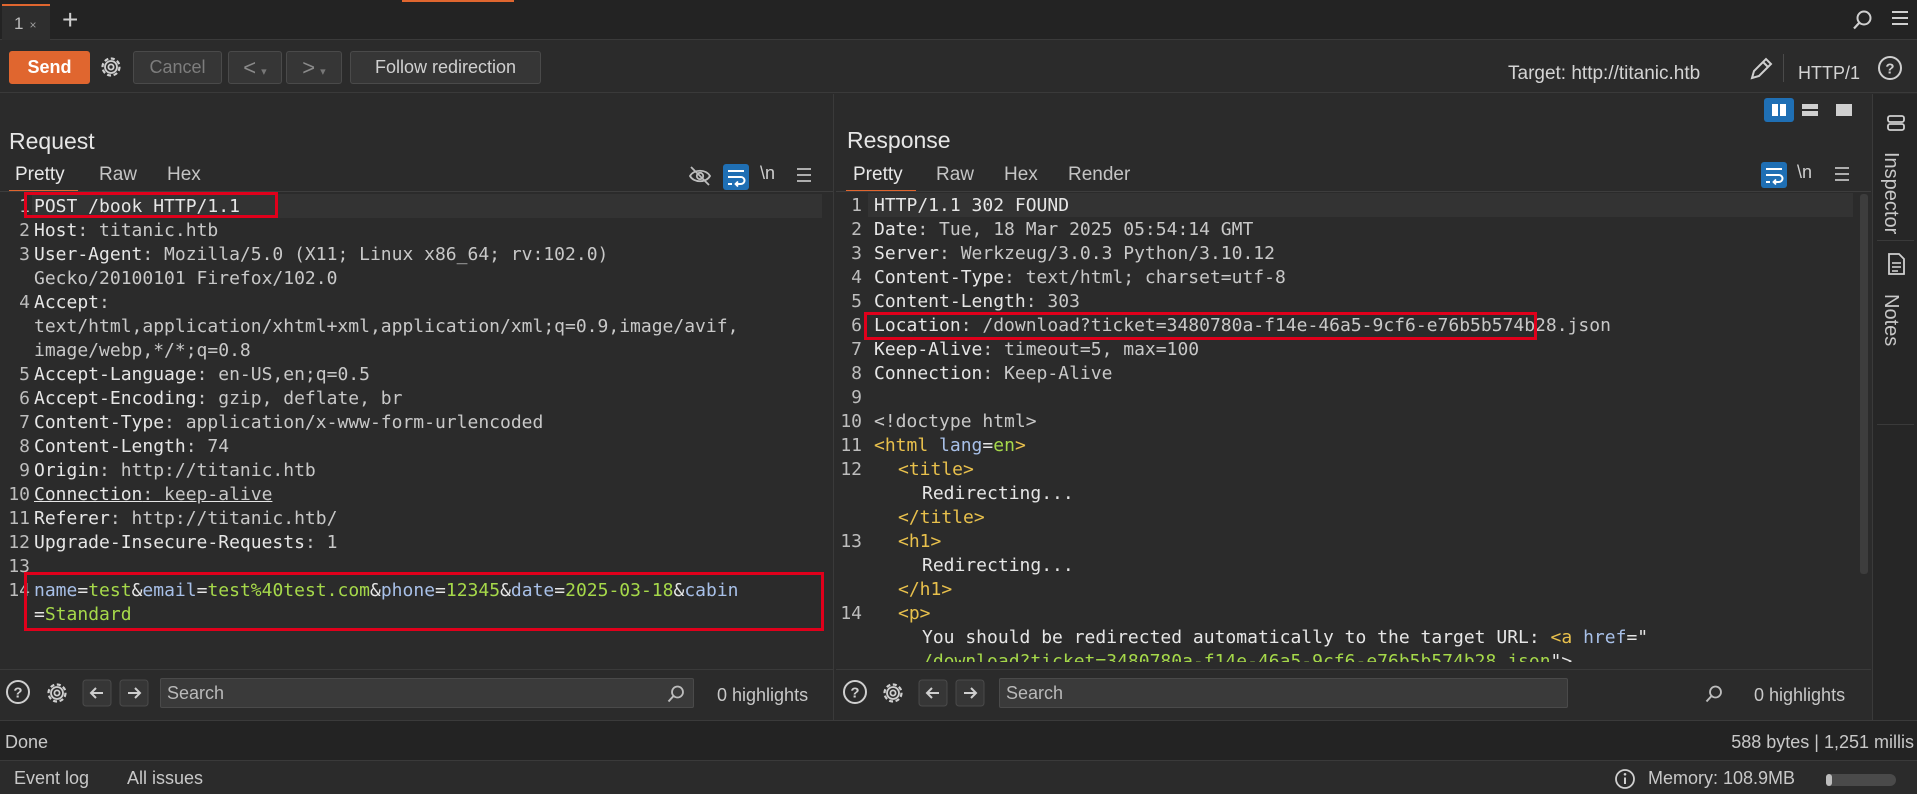 Image resolution: width=1917 pixels, height=794 pixels. I want to click on line-number: 7, so click(24, 422).